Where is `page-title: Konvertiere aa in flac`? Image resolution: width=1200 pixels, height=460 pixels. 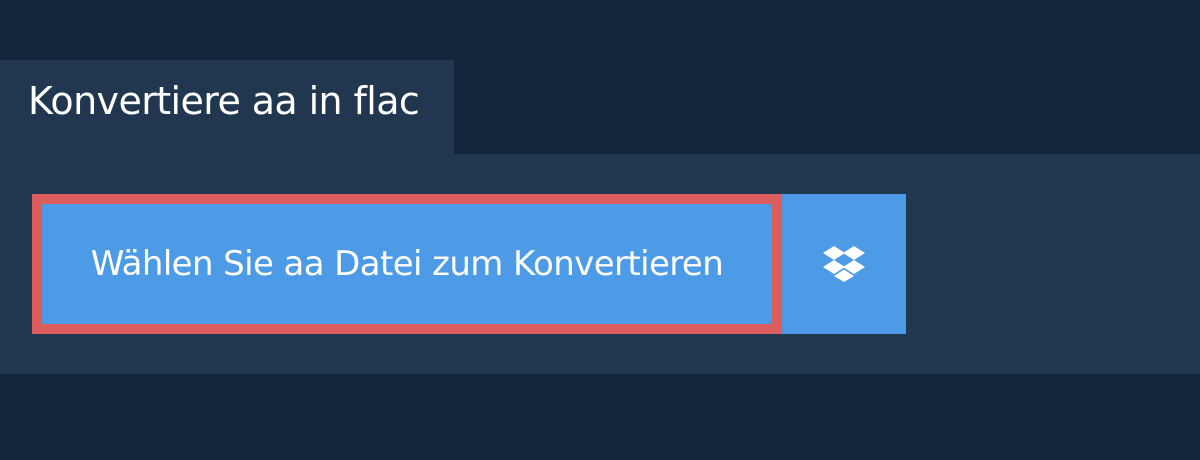
page-title: Konvertiere aa in flac is located at coordinates (224, 101).